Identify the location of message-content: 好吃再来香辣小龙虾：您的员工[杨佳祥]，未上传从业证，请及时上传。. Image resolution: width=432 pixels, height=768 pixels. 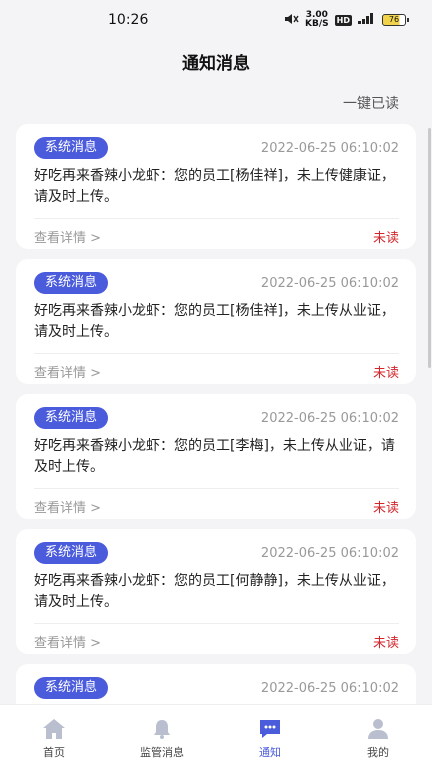
(214, 321).